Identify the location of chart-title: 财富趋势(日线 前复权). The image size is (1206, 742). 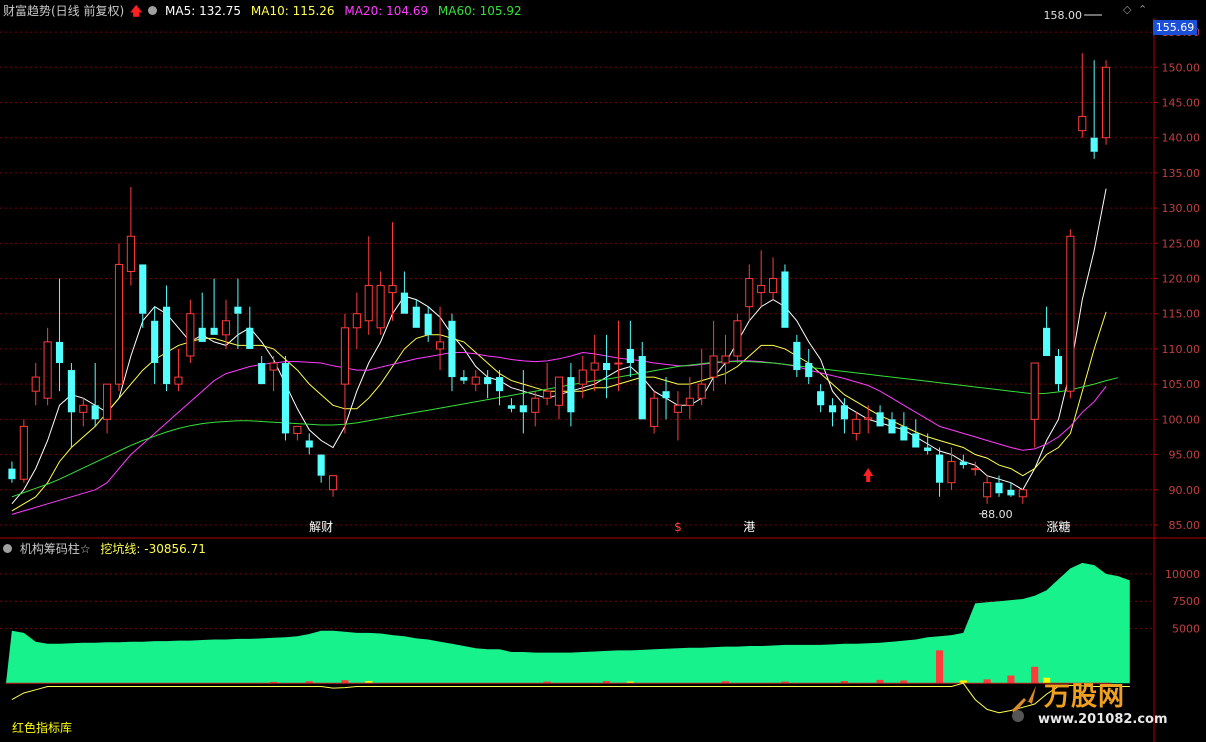
(64, 11).